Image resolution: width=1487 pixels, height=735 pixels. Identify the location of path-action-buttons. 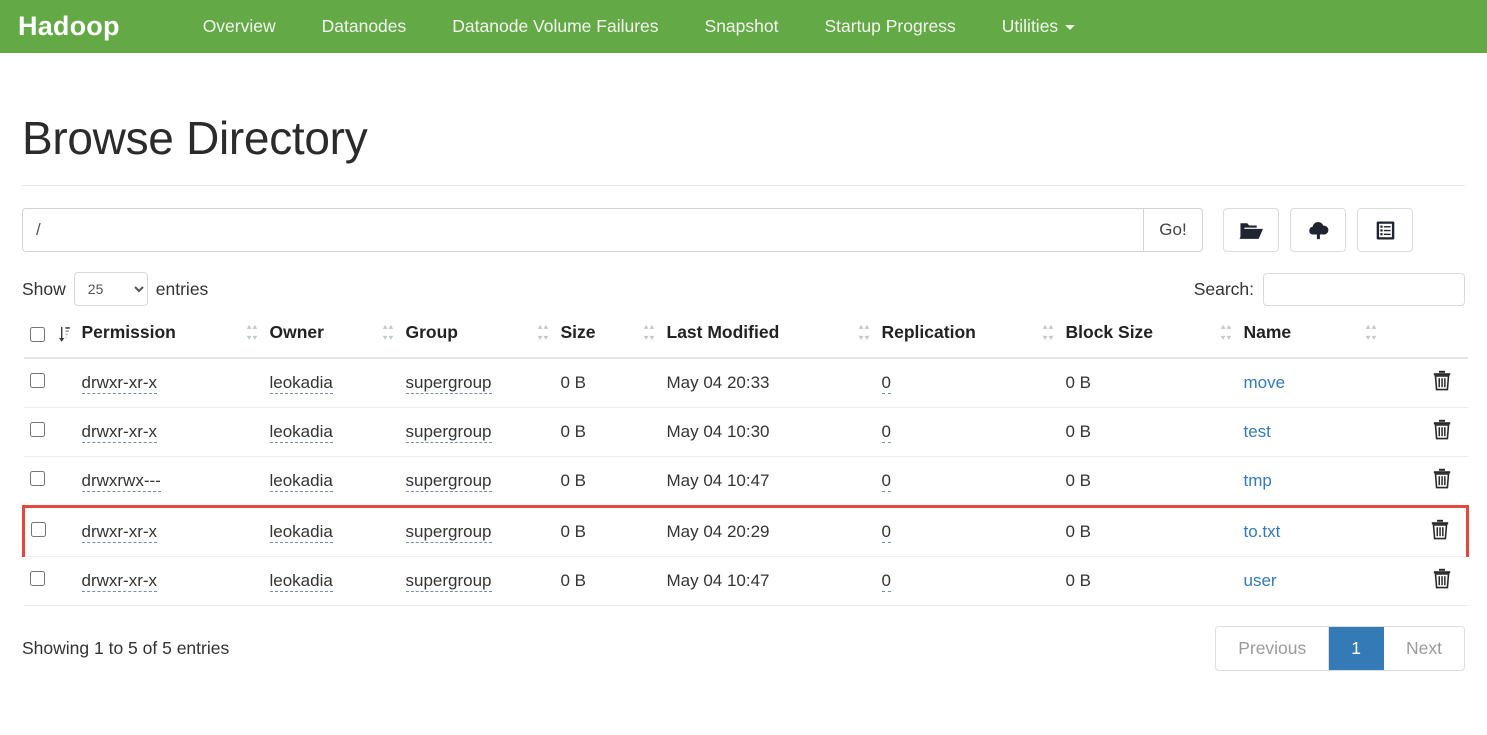
(1318, 230).